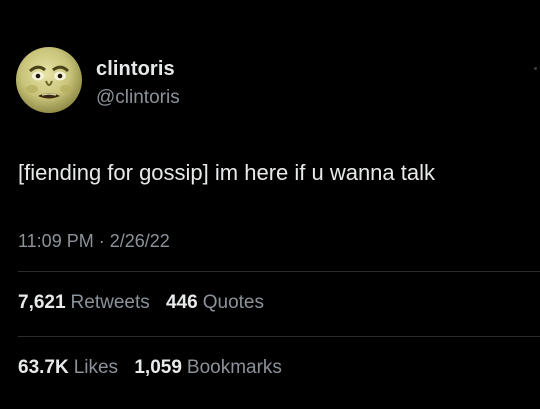 This screenshot has height=409, width=540. I want to click on green-face-avatar-icon, so click(49, 82).